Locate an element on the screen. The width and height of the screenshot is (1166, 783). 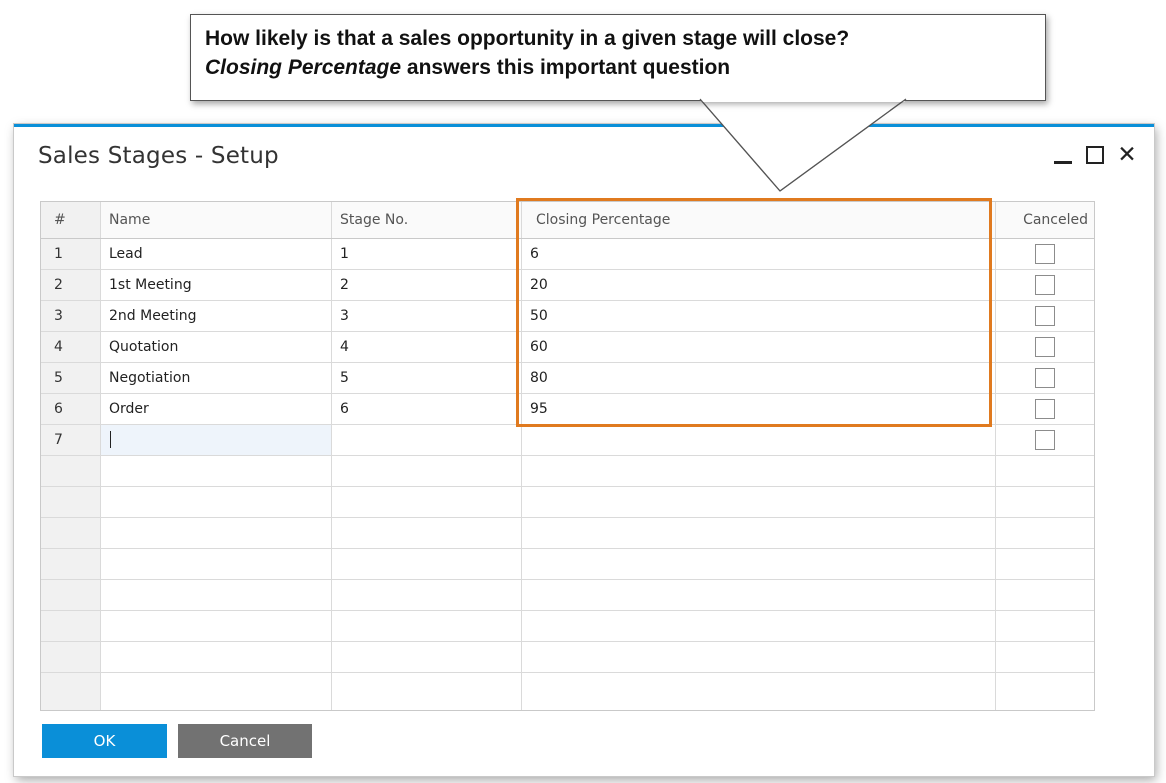
row-number: 7 is located at coordinates (71, 440).